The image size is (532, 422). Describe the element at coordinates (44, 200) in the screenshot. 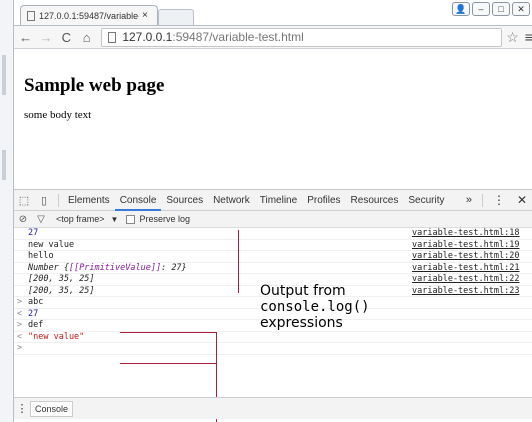

I see `device-mode-icon: ▯` at that location.